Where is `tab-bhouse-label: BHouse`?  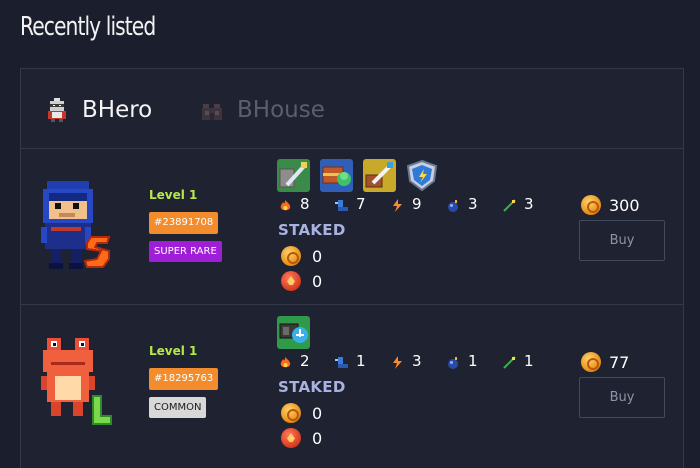 tab-bhouse-label: BHouse is located at coordinates (281, 110).